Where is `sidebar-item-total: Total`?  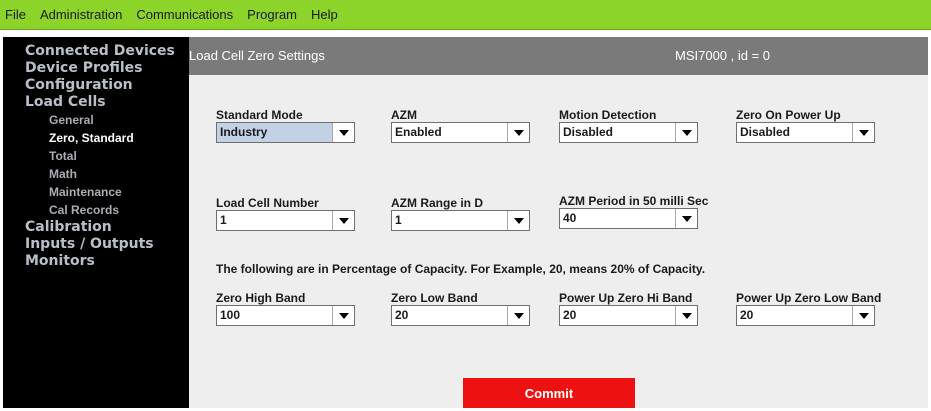 sidebar-item-total: Total is located at coordinates (96, 156).